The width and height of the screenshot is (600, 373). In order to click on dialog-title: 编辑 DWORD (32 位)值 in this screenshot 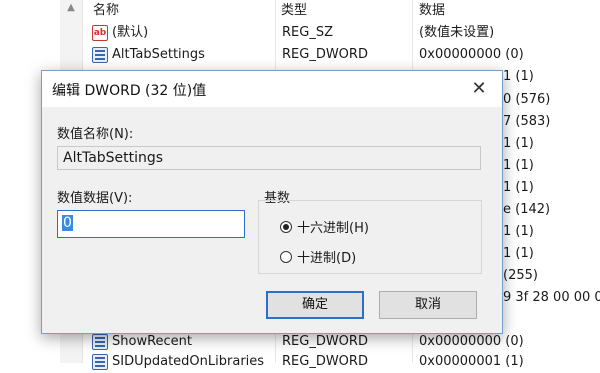, I will do `click(129, 91)`.